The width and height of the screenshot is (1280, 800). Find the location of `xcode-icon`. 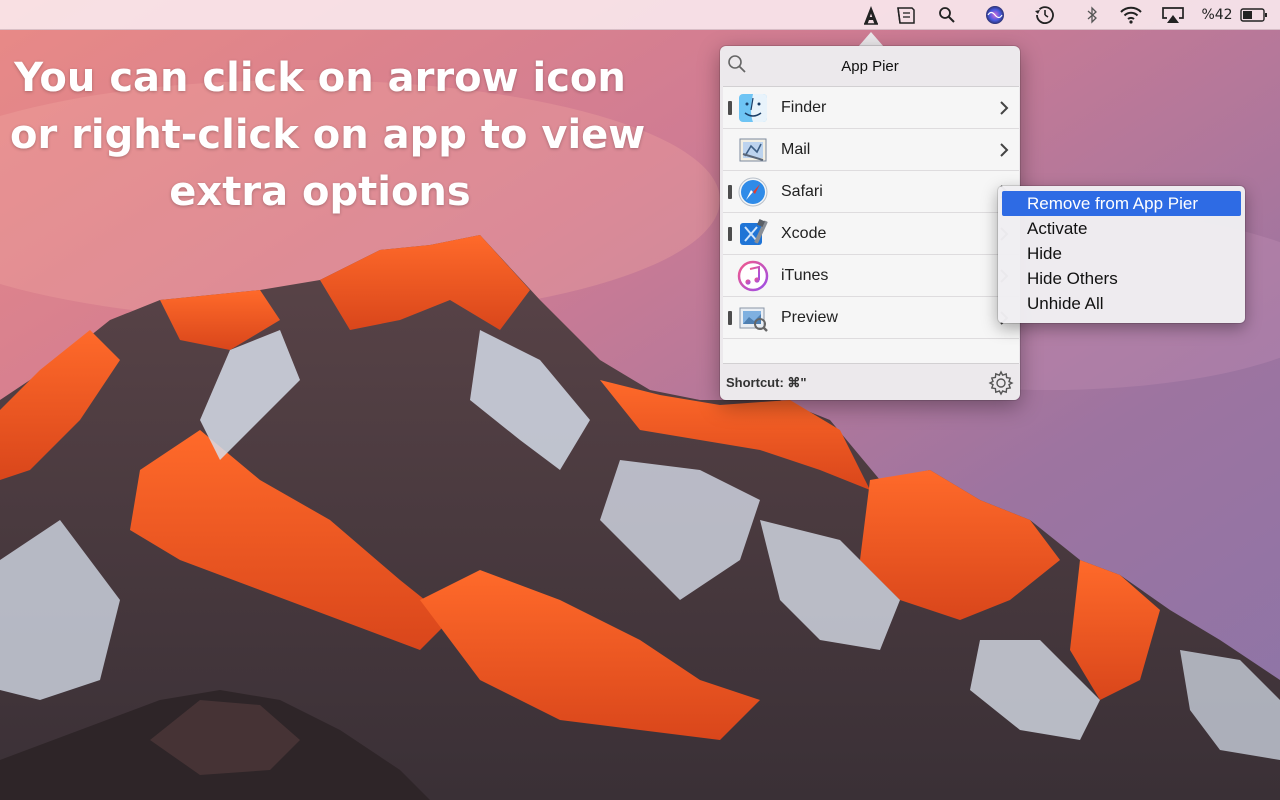

xcode-icon is located at coordinates (754, 232).